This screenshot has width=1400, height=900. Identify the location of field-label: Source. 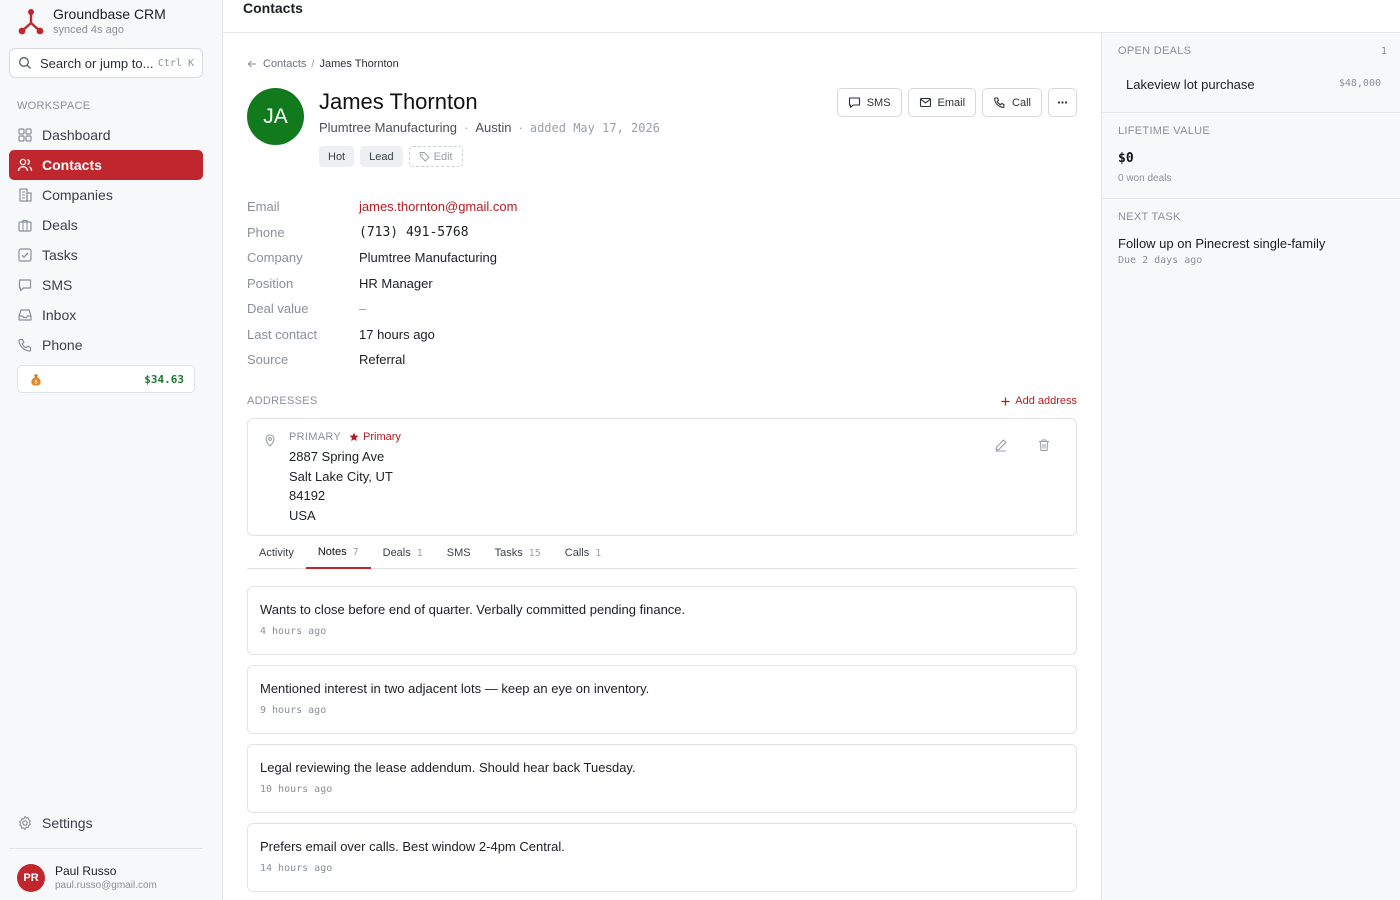
(268, 360).